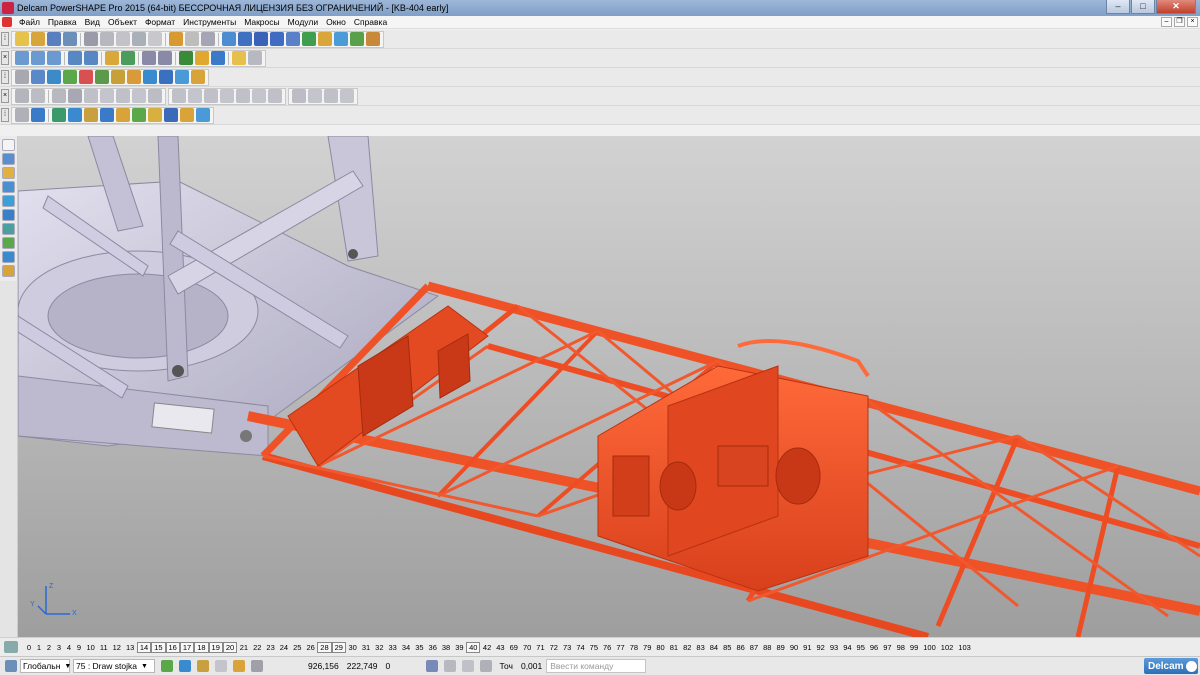 This screenshot has width=1200, height=675. What do you see at coordinates (209, 22) in the screenshot?
I see `menu-tools: Инструменты` at bounding box center [209, 22].